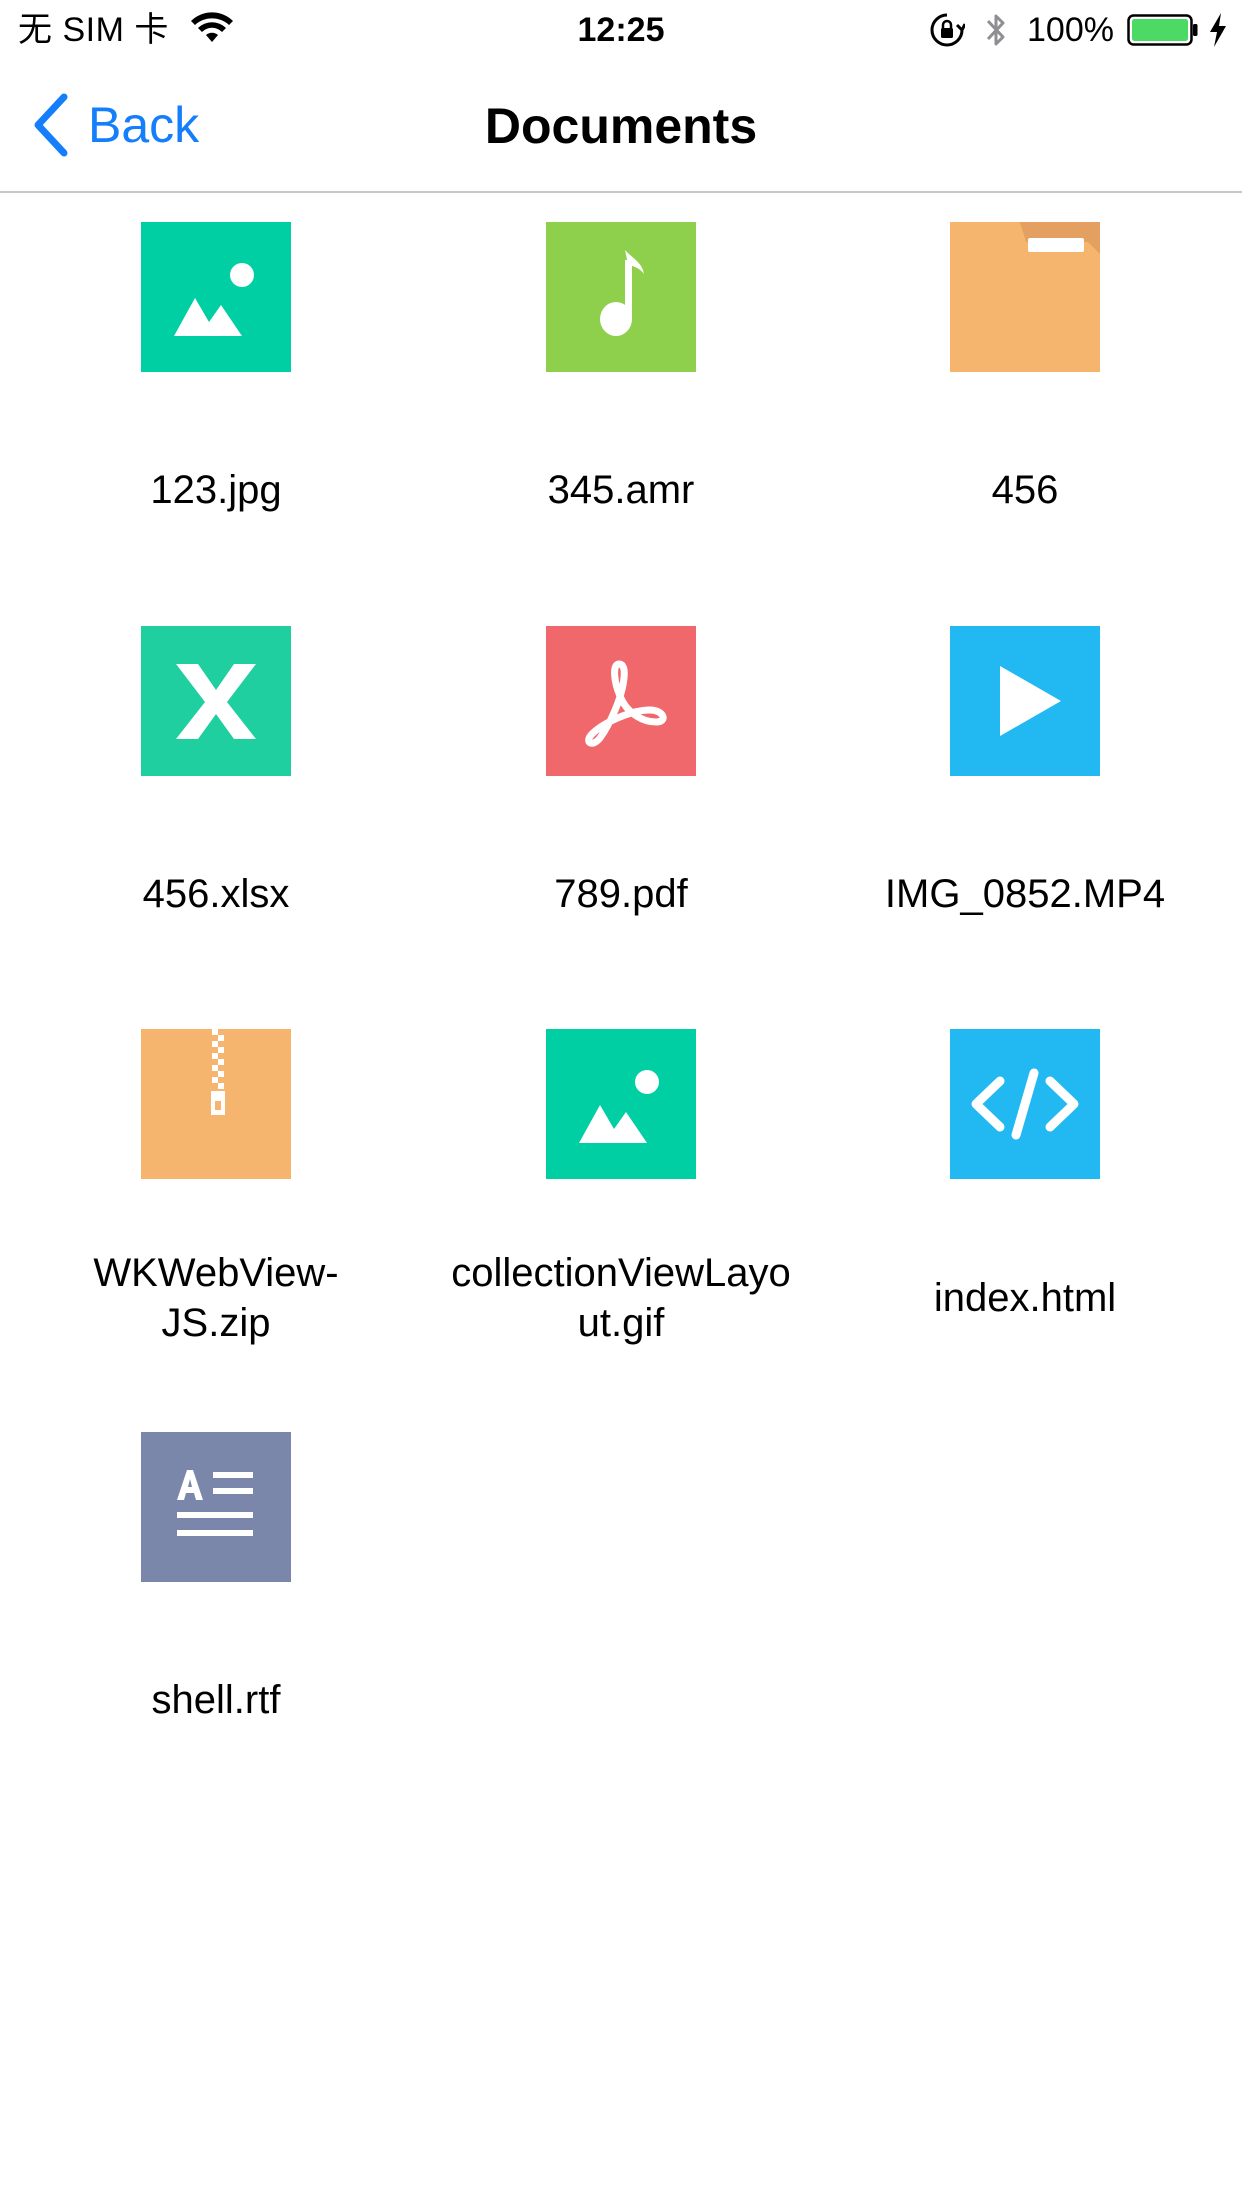 This screenshot has height=2208, width=1242. Describe the element at coordinates (216, 701) in the screenshot. I see `excel-icon` at that location.